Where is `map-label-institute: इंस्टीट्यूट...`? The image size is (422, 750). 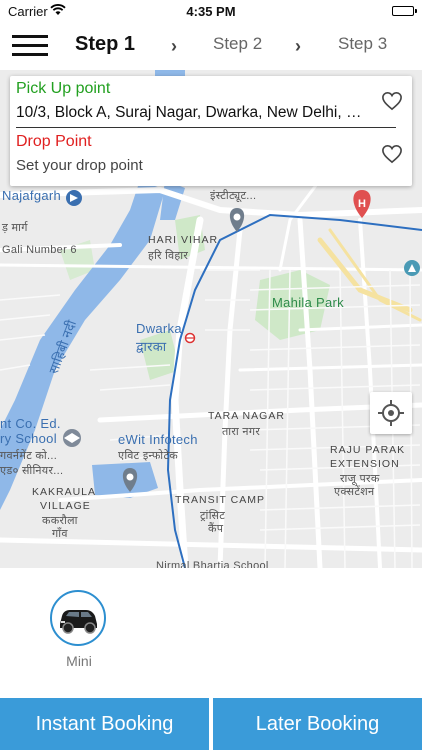 map-label-institute: इंस्टीट्यूट... is located at coordinates (233, 196).